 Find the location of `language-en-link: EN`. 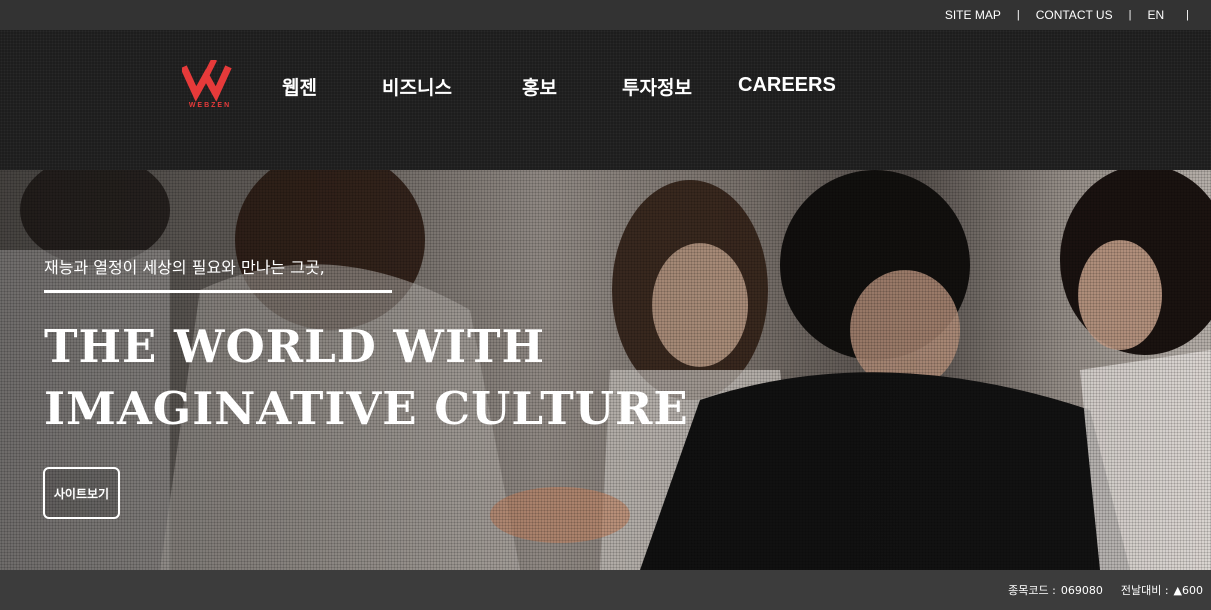

language-en-link: EN is located at coordinates (1155, 15).